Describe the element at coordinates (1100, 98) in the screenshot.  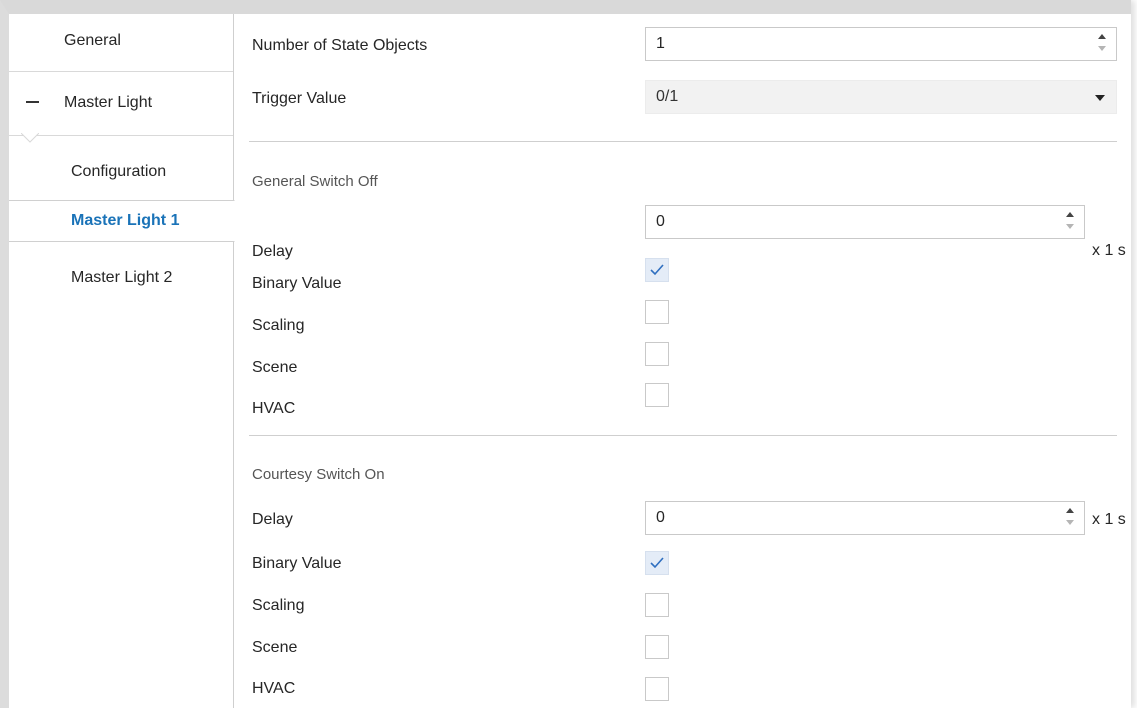
I see `chevron-down-icon` at that location.